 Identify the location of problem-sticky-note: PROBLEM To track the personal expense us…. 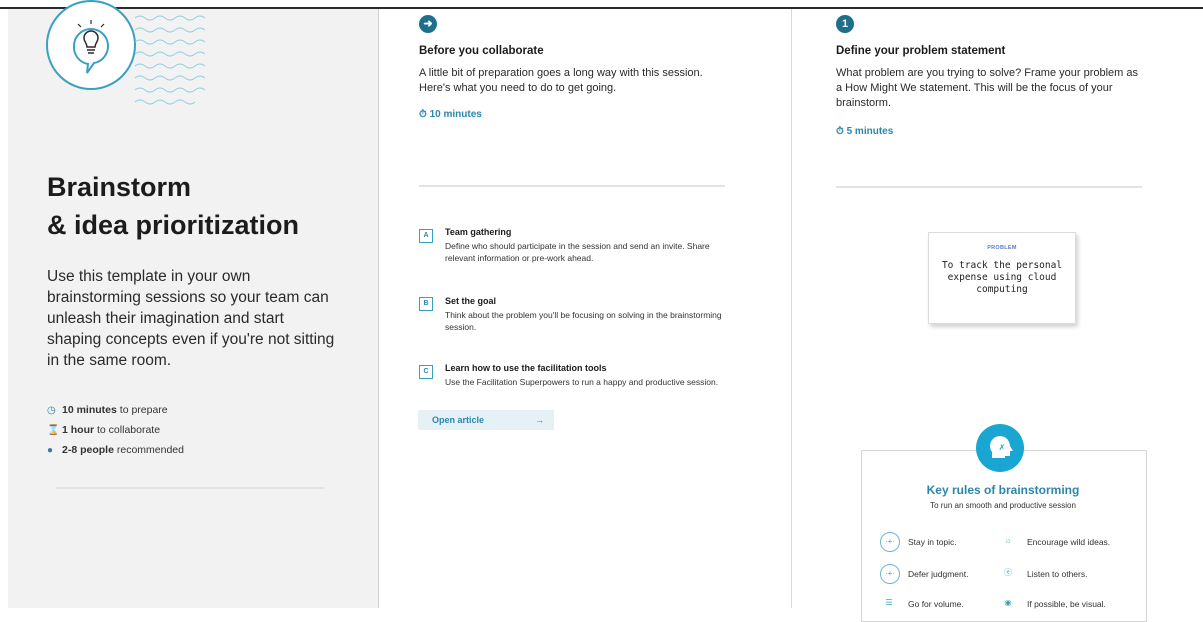
(1002, 278).